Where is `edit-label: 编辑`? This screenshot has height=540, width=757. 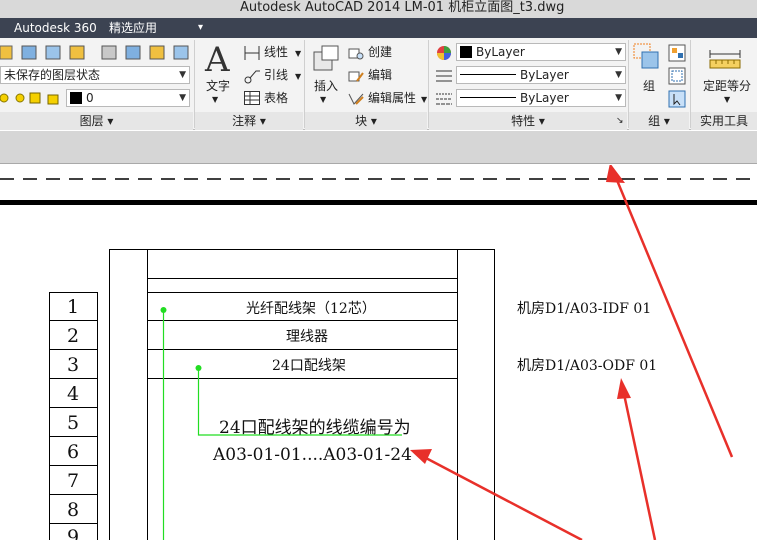
edit-label: 编辑 is located at coordinates (380, 75).